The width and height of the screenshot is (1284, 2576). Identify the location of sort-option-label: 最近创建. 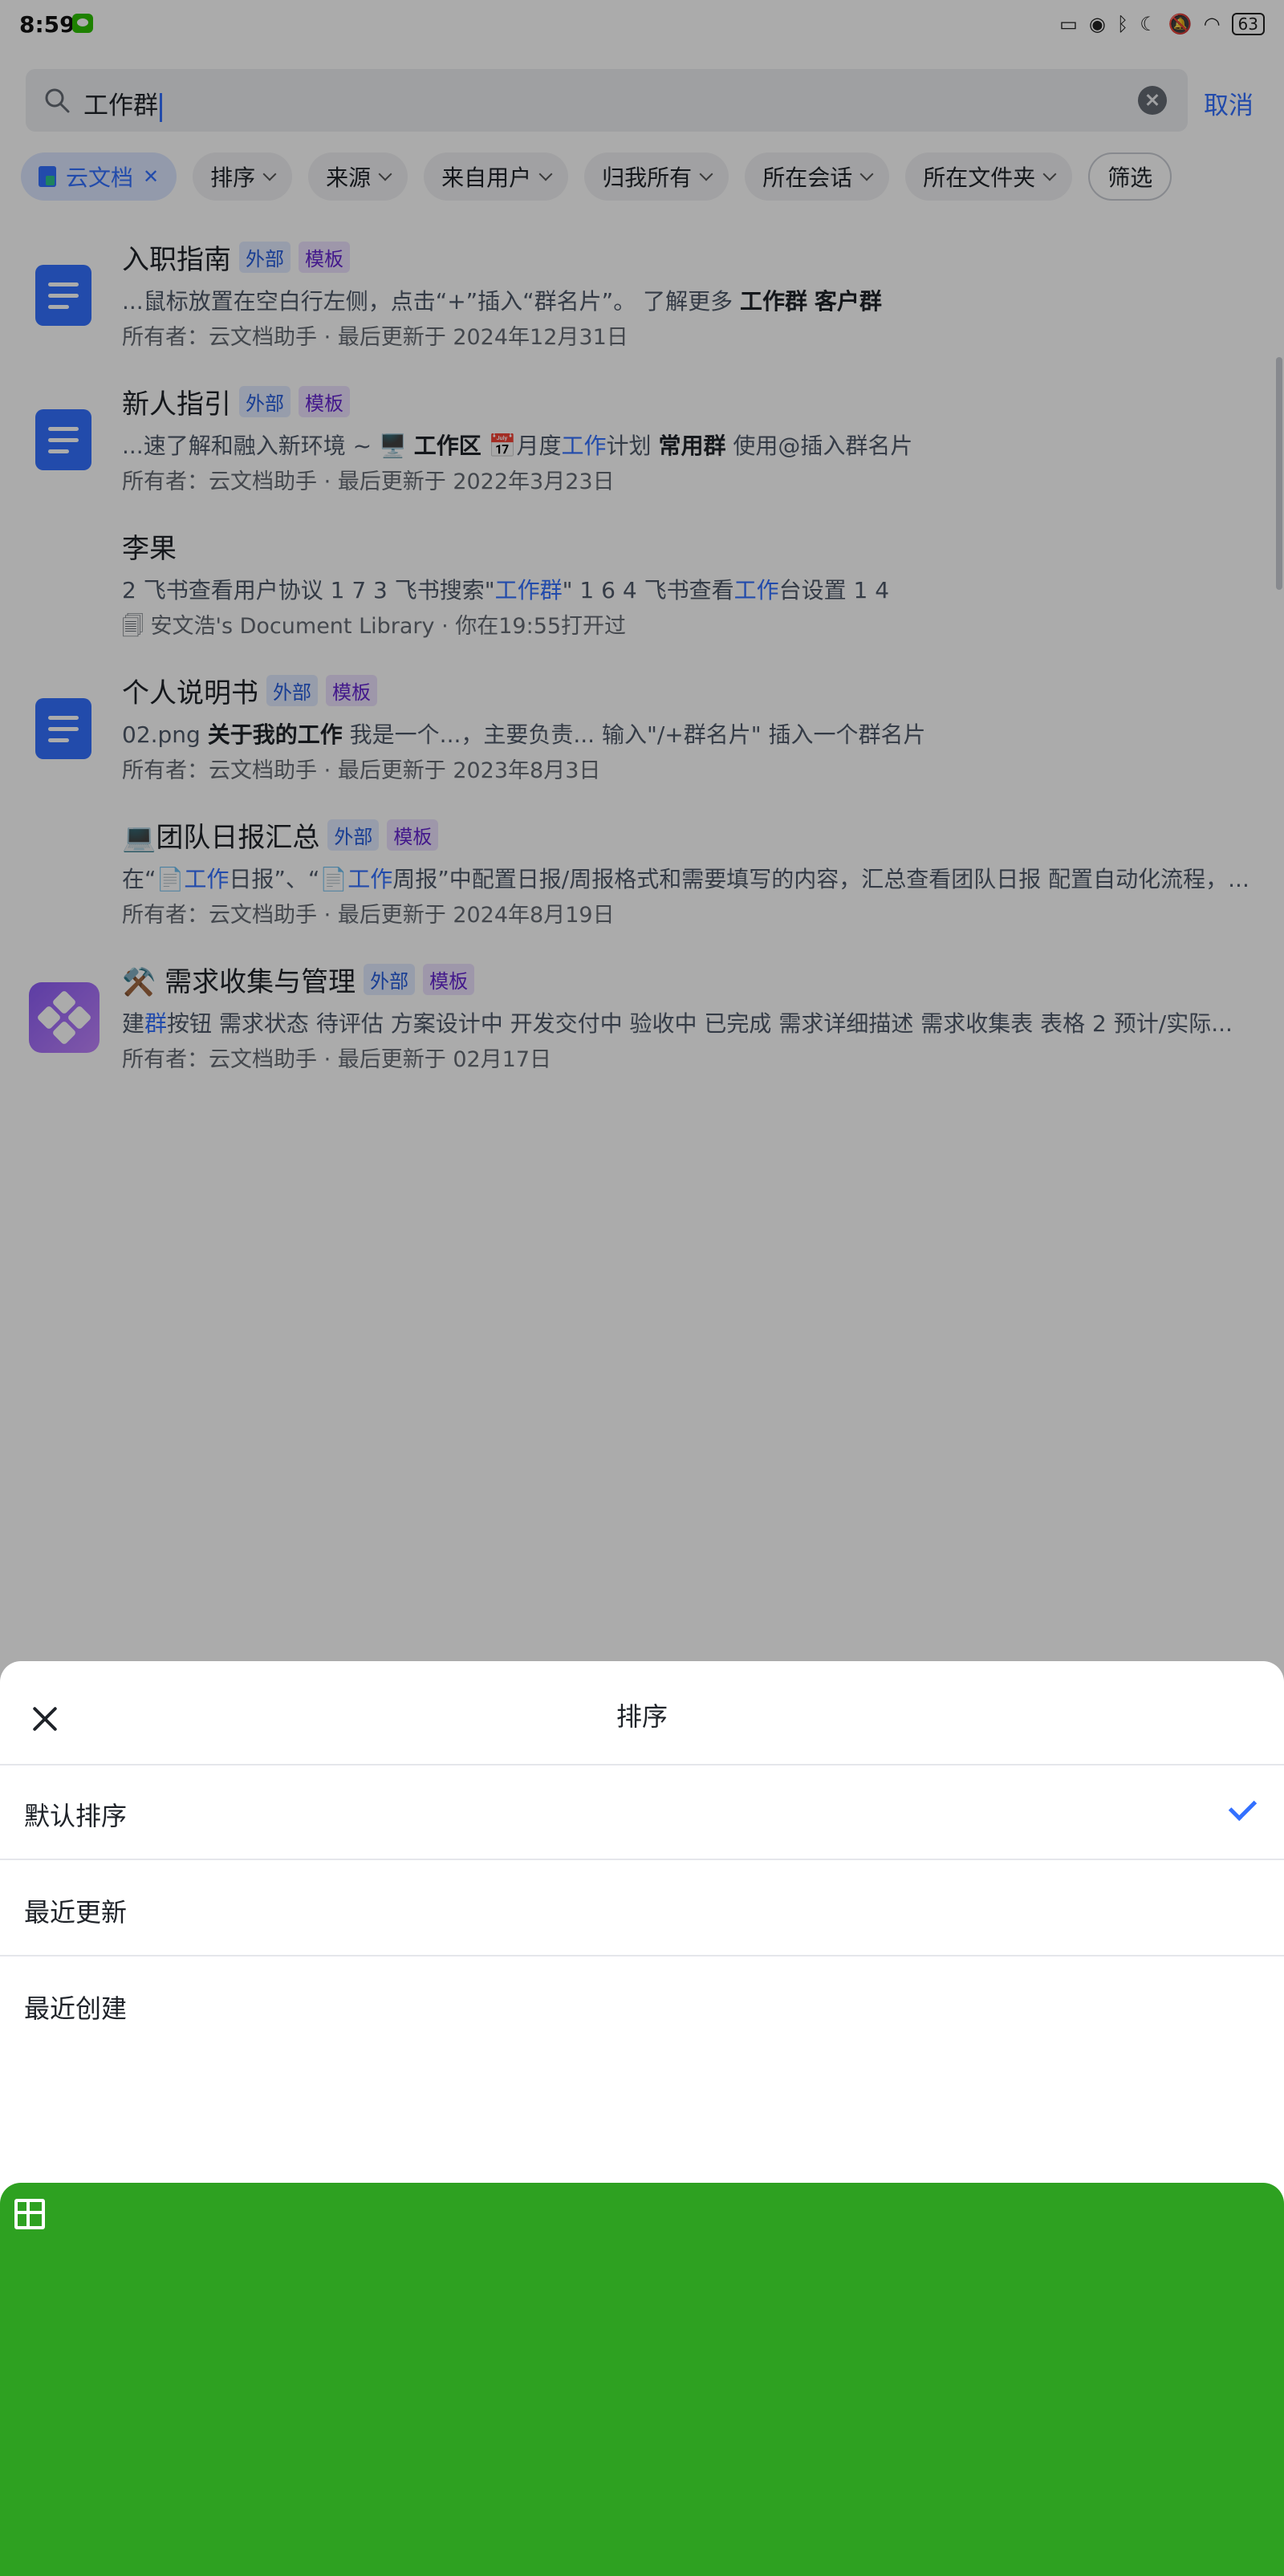
(76, 2008).